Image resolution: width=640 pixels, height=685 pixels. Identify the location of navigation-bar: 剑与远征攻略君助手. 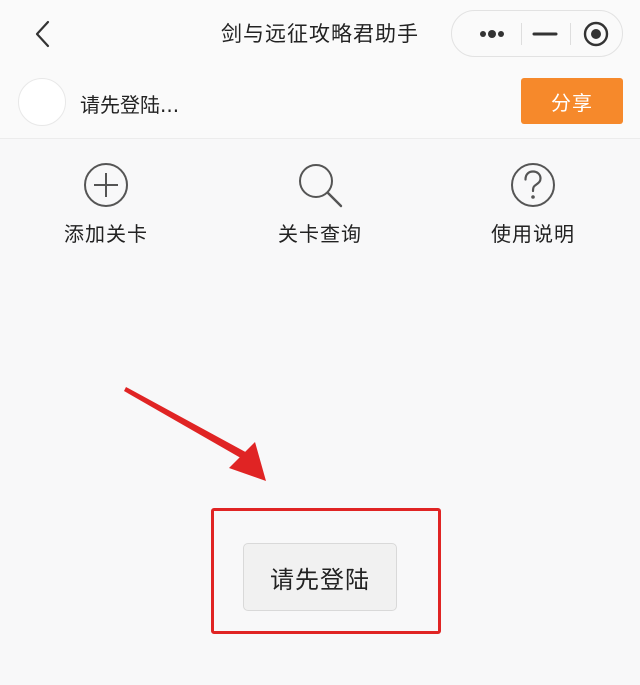
(320, 34).